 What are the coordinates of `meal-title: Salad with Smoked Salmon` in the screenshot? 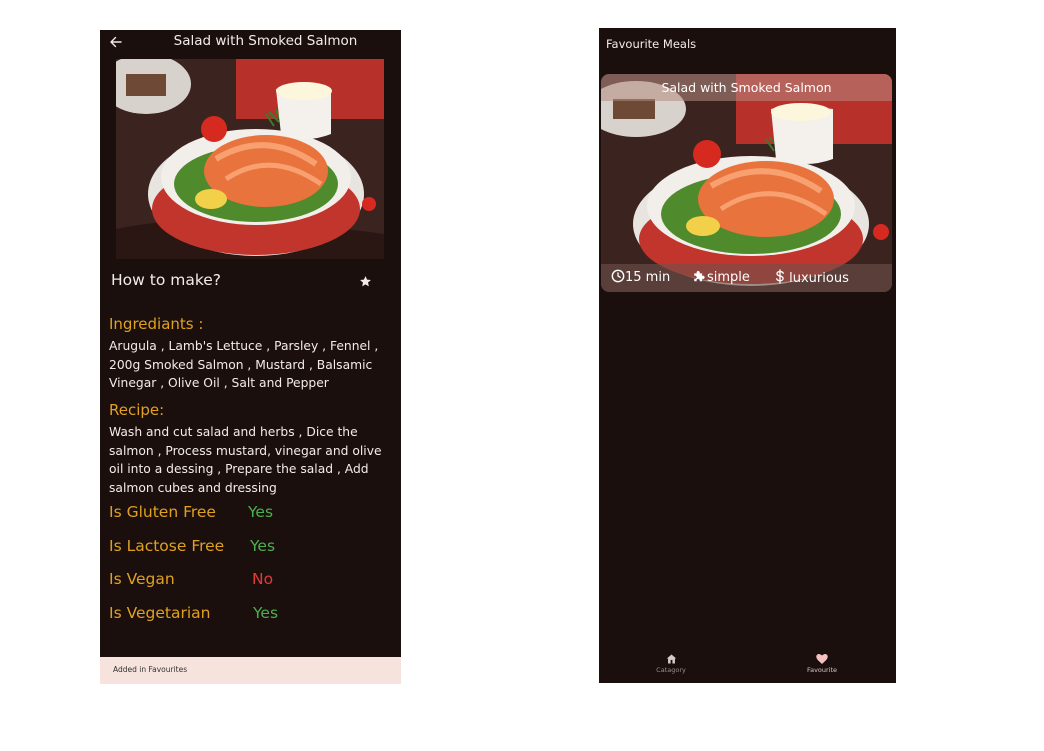 It's located at (746, 87).